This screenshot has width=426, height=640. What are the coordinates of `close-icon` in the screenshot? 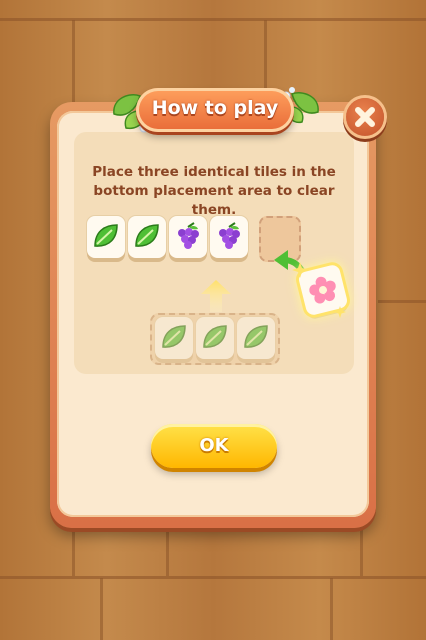 It's located at (365, 117).